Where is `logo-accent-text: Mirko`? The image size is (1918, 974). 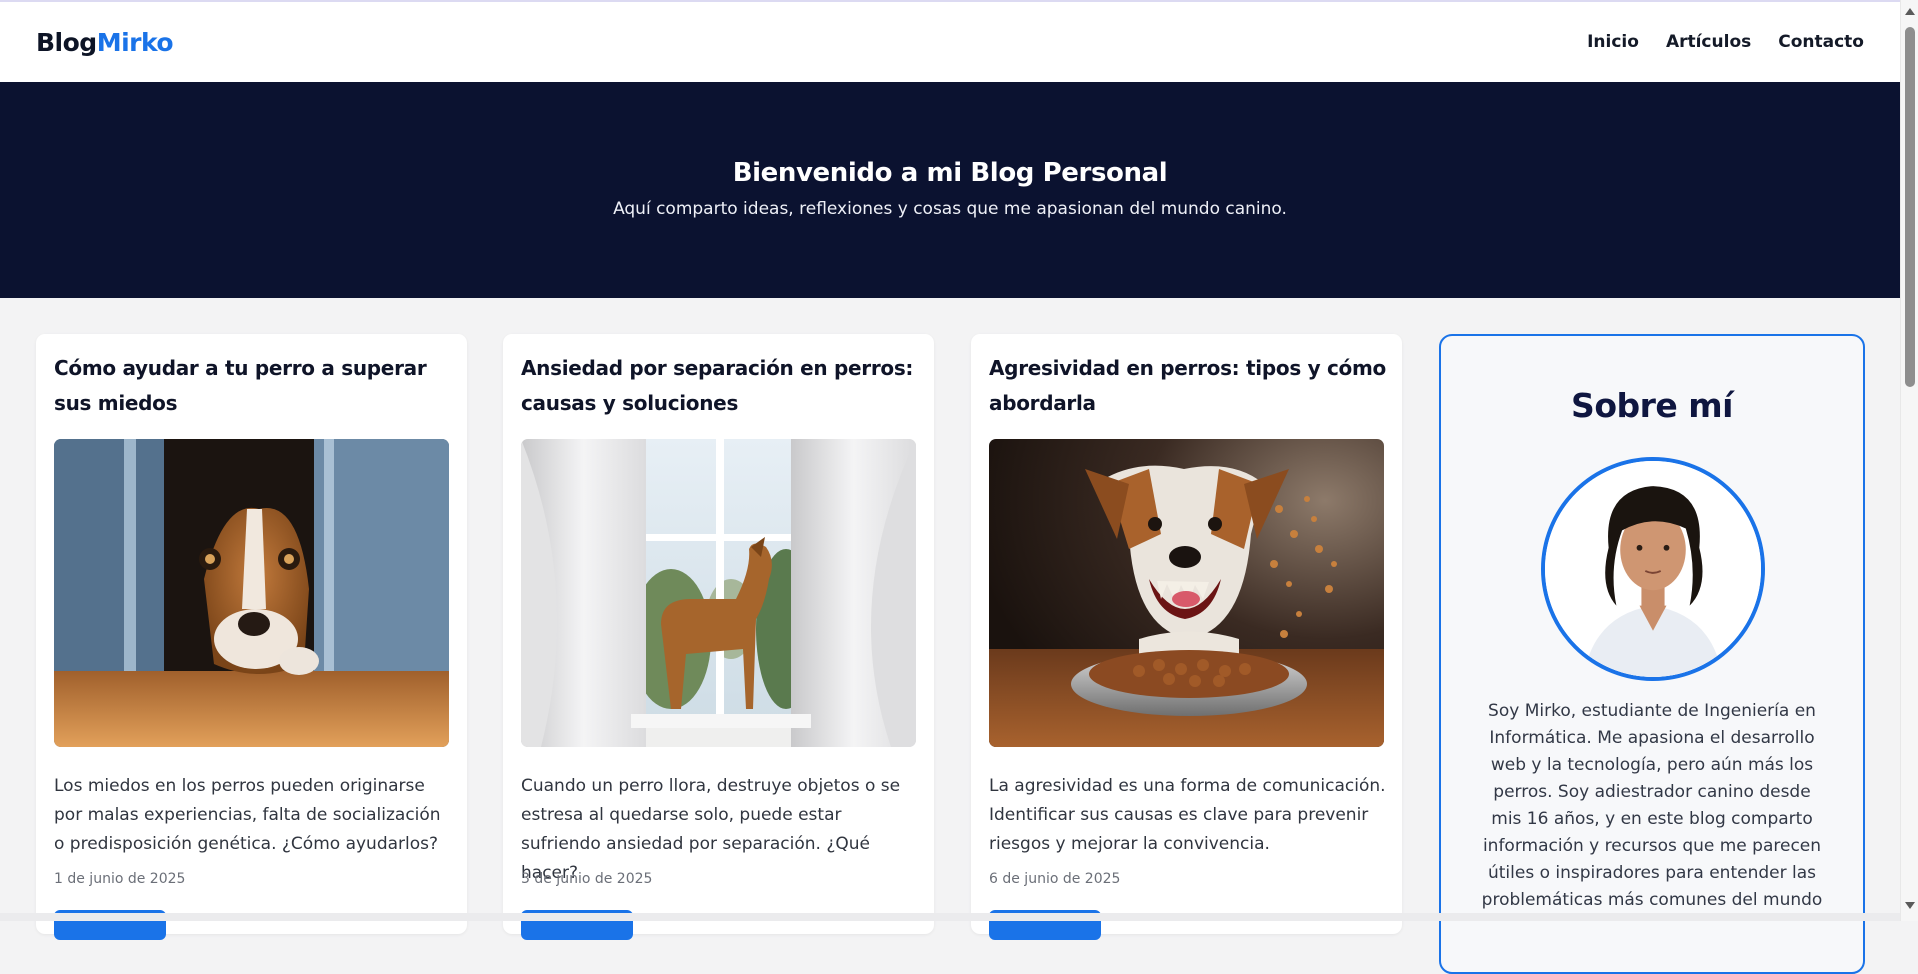
logo-accent-text: Mirko is located at coordinates (135, 42).